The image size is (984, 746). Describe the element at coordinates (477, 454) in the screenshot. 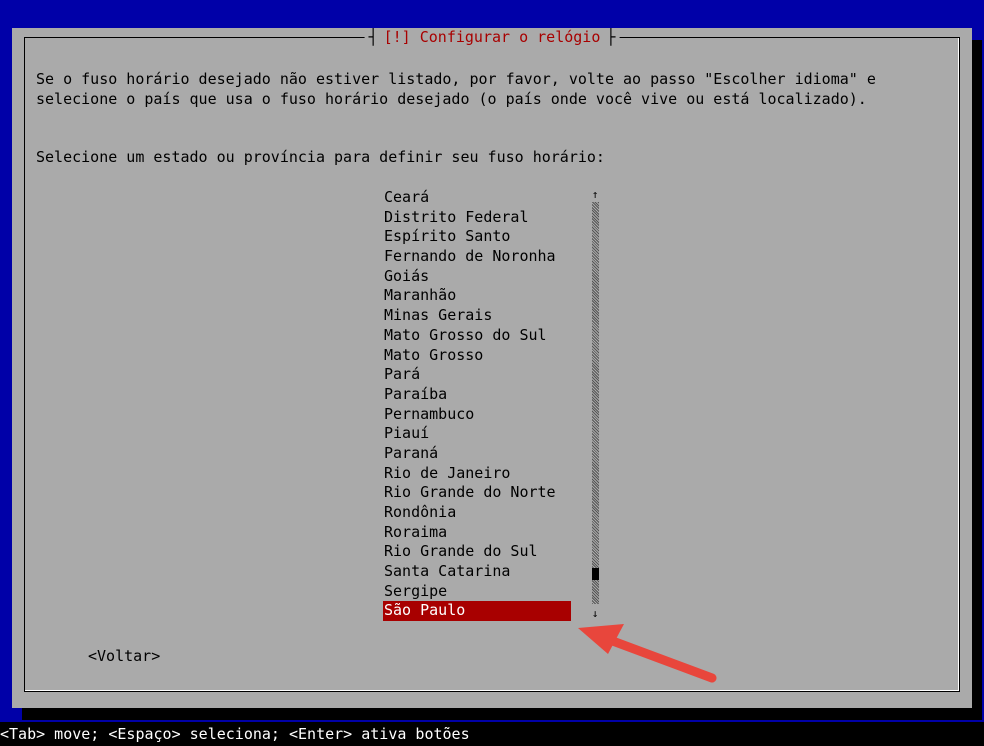

I see `list-item: Paraná` at that location.